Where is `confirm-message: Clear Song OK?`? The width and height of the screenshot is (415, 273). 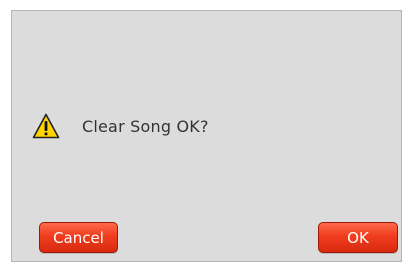 confirm-message: Clear Song OK? is located at coordinates (145, 126).